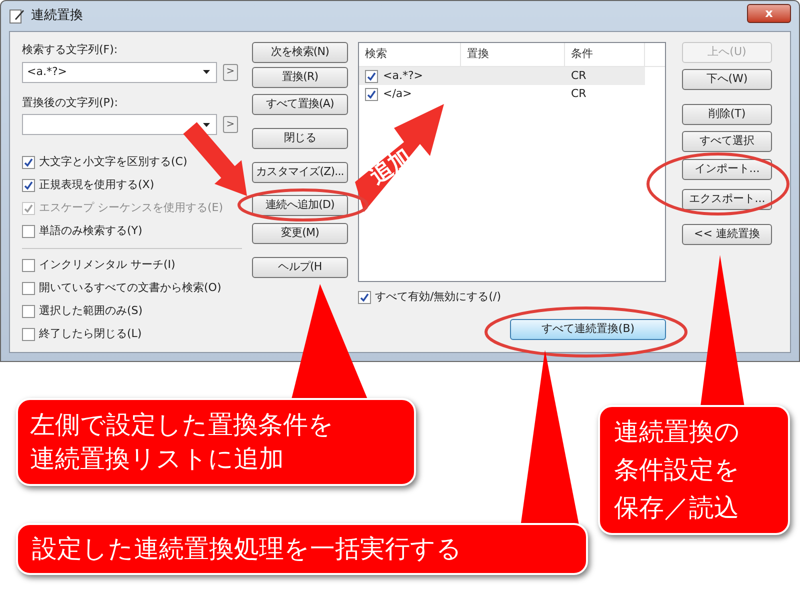  Describe the element at coordinates (513, 54) in the screenshot. I see `column-header: 置換` at that location.